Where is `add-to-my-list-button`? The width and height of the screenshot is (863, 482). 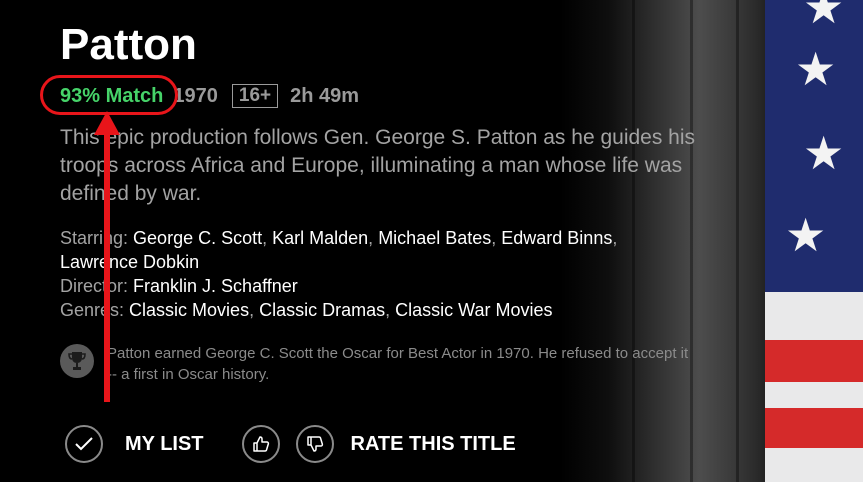
add-to-my-list-button is located at coordinates (84, 444).